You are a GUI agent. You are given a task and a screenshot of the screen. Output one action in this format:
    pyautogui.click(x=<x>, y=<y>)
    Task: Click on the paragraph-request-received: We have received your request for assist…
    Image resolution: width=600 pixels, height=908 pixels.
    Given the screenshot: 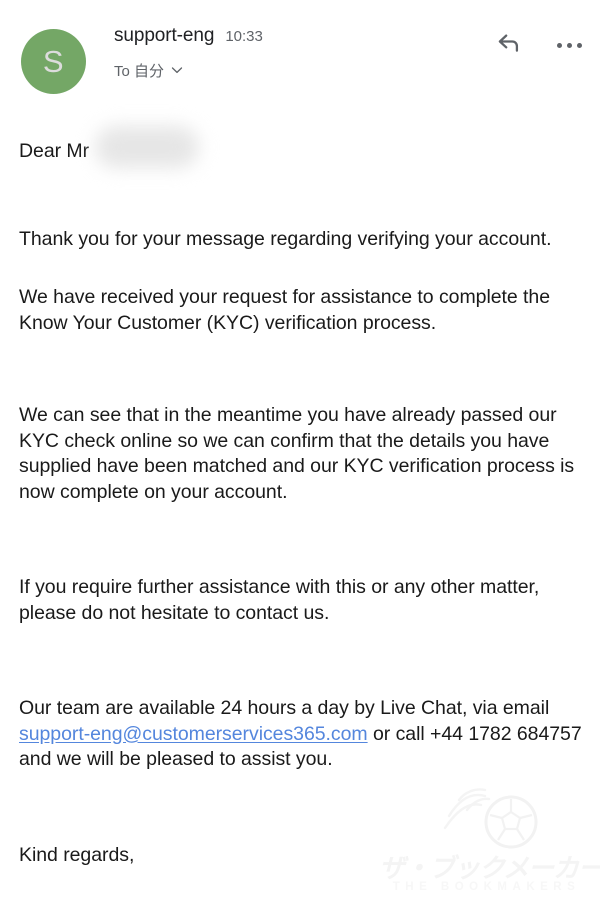 What is the action you would take?
    pyautogui.click(x=285, y=310)
    